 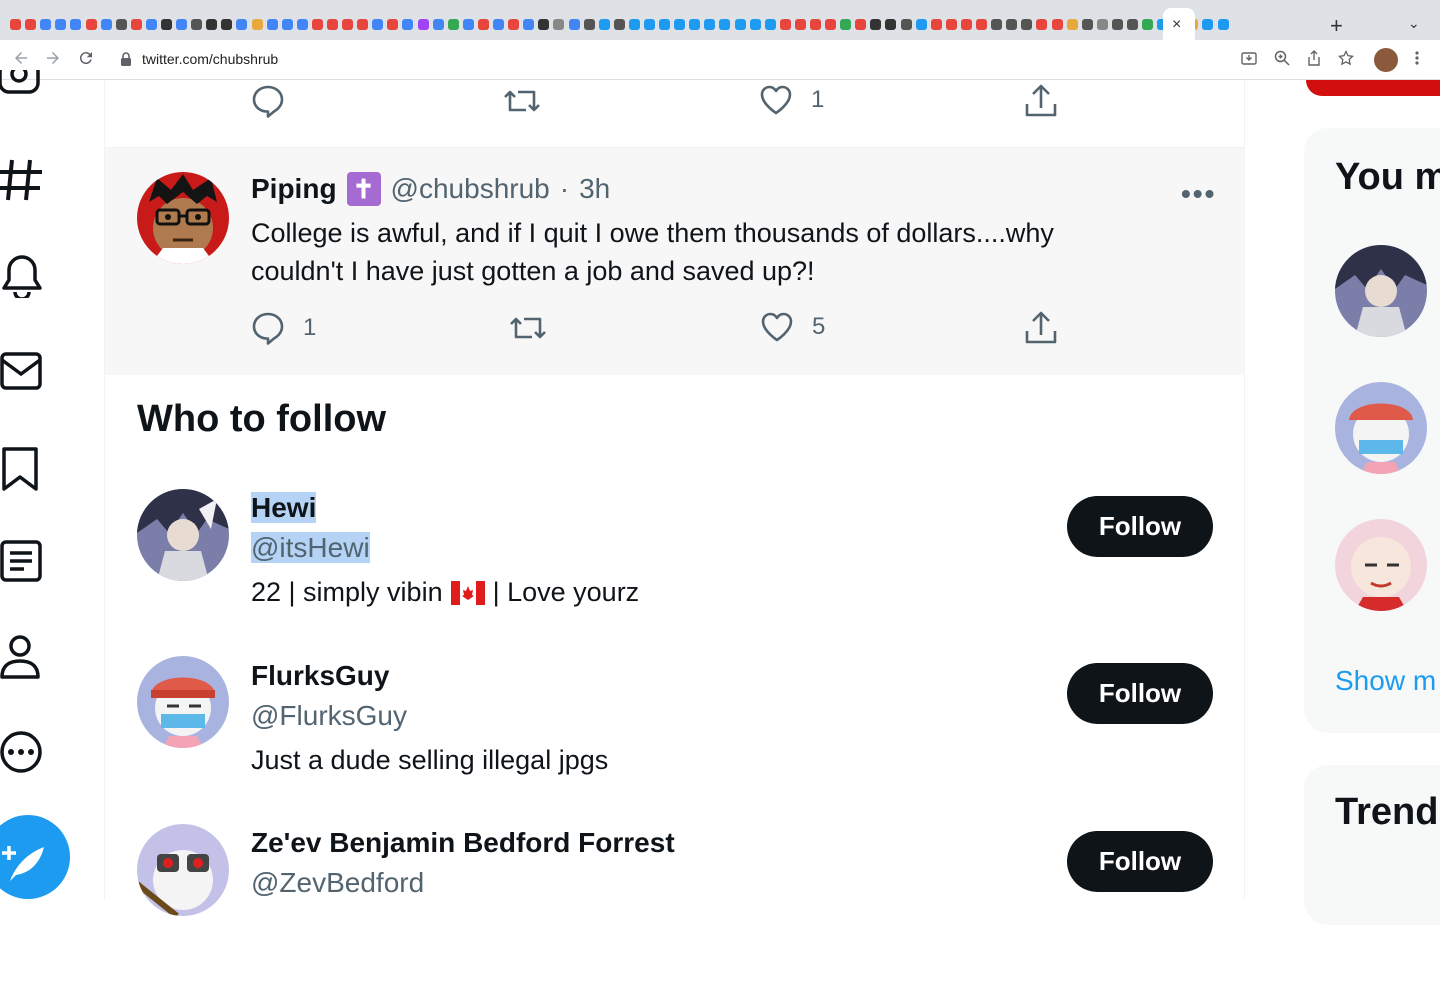 What do you see at coordinates (1336, 26) in the screenshot?
I see `new-tab-button: +` at bounding box center [1336, 26].